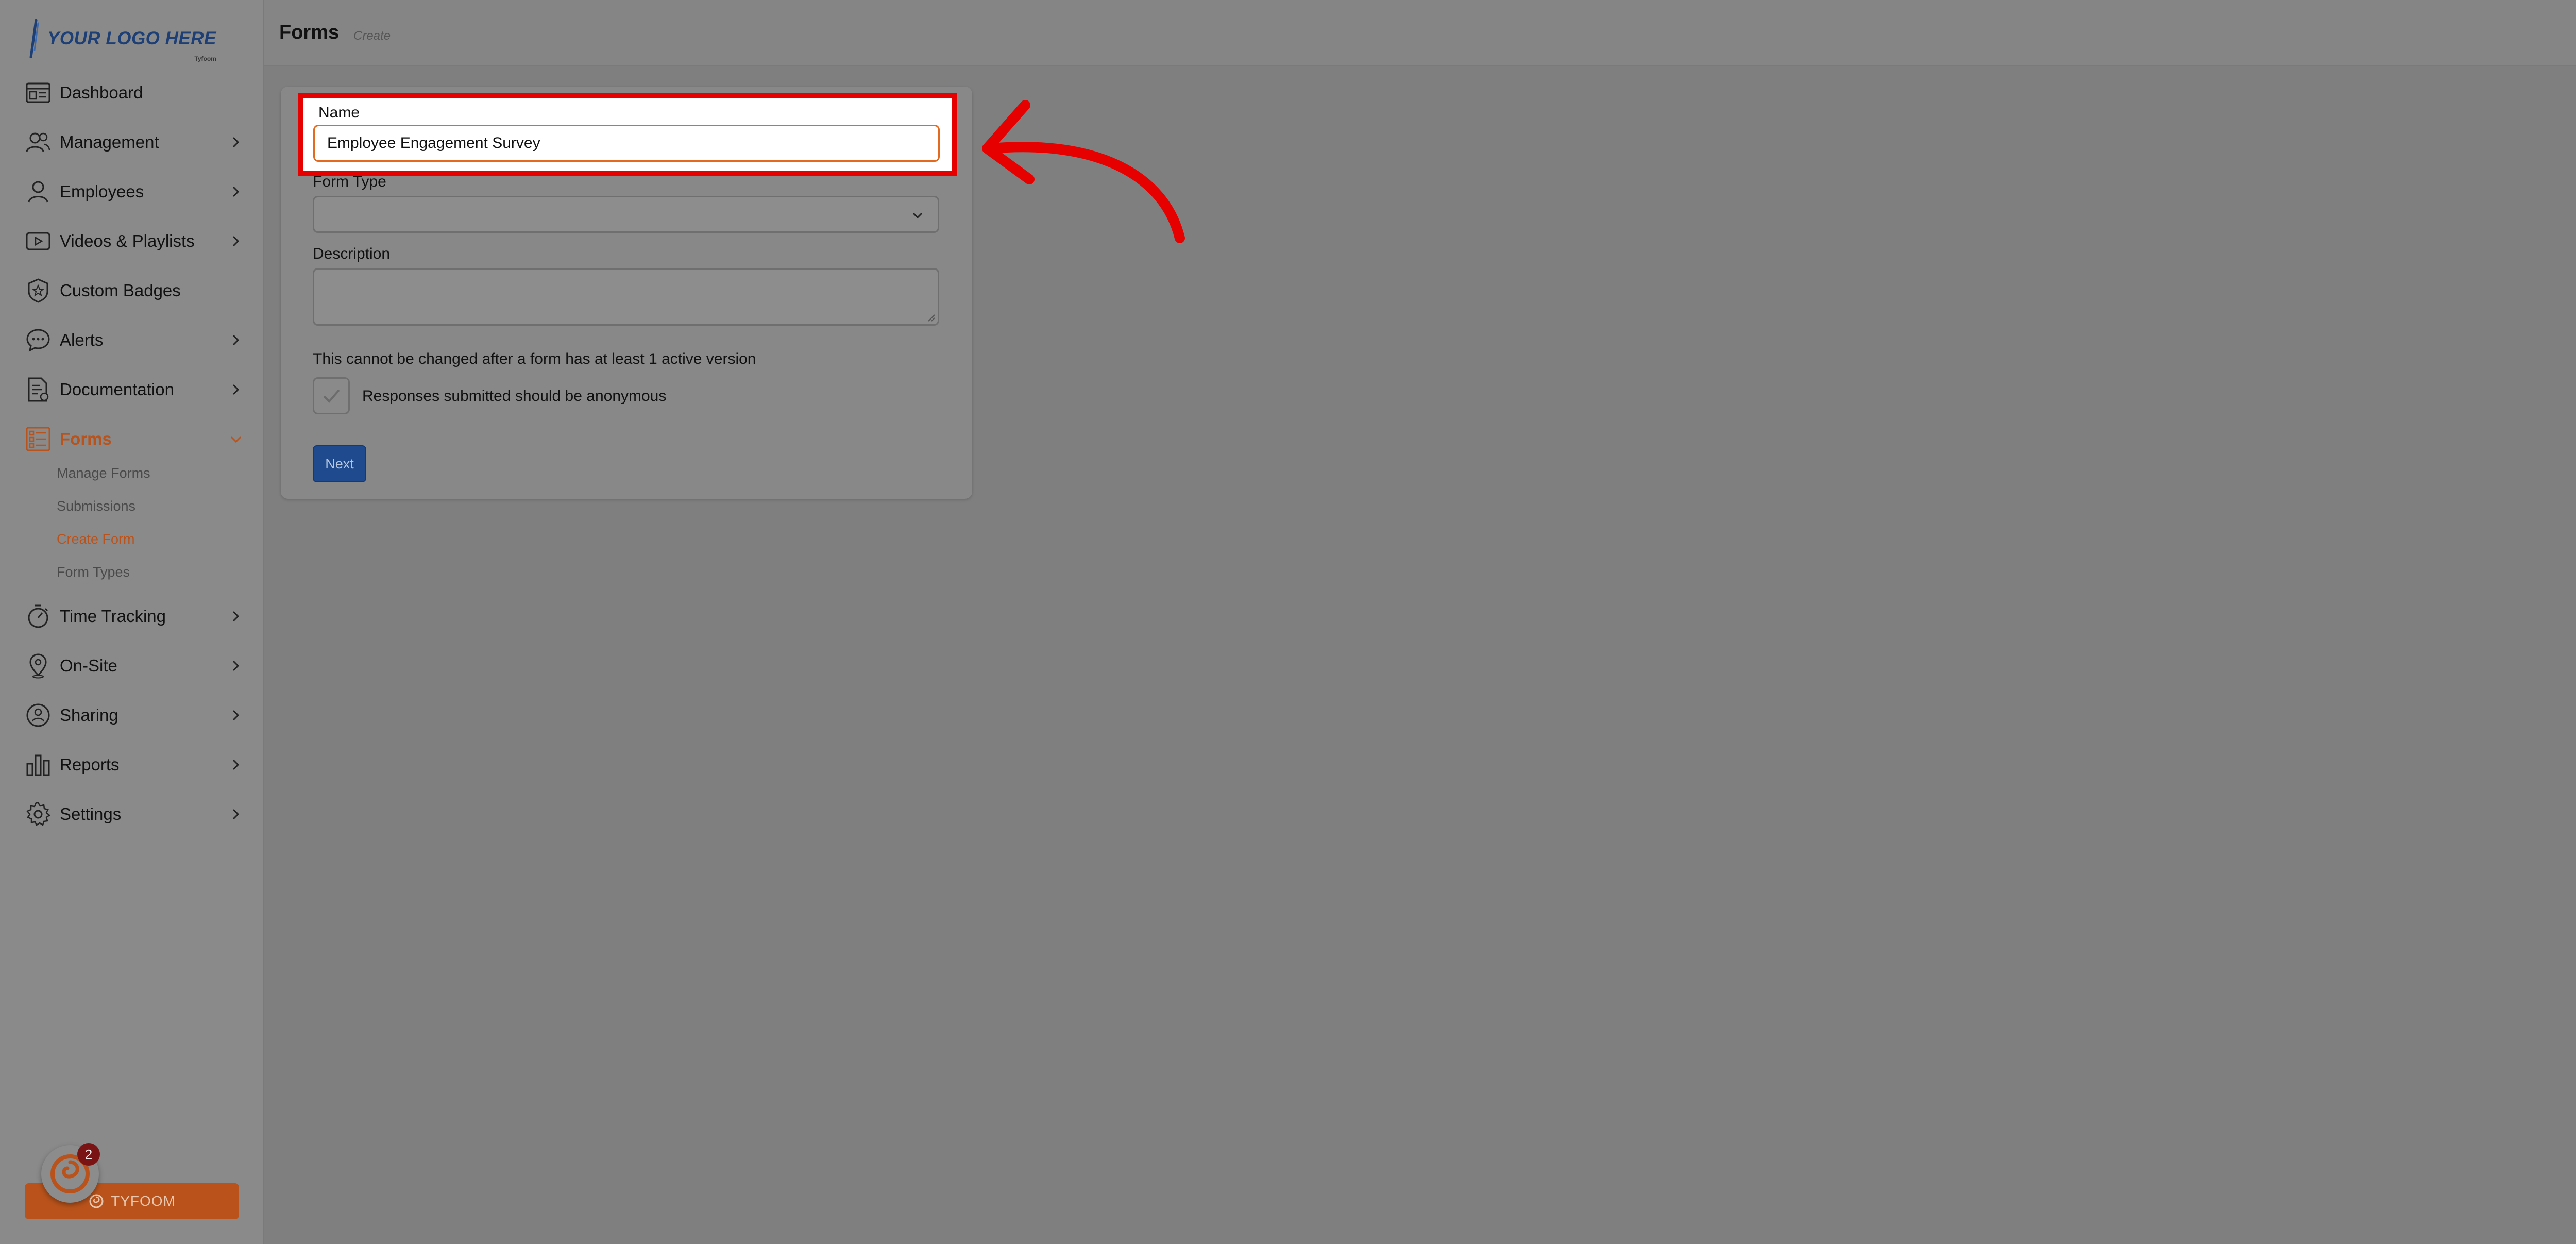 The height and width of the screenshot is (1244, 2576). I want to click on users-icon, so click(38, 142).